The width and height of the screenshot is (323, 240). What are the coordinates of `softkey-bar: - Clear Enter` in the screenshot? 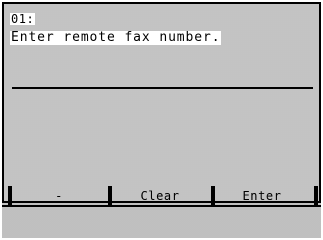 It's located at (163, 196).